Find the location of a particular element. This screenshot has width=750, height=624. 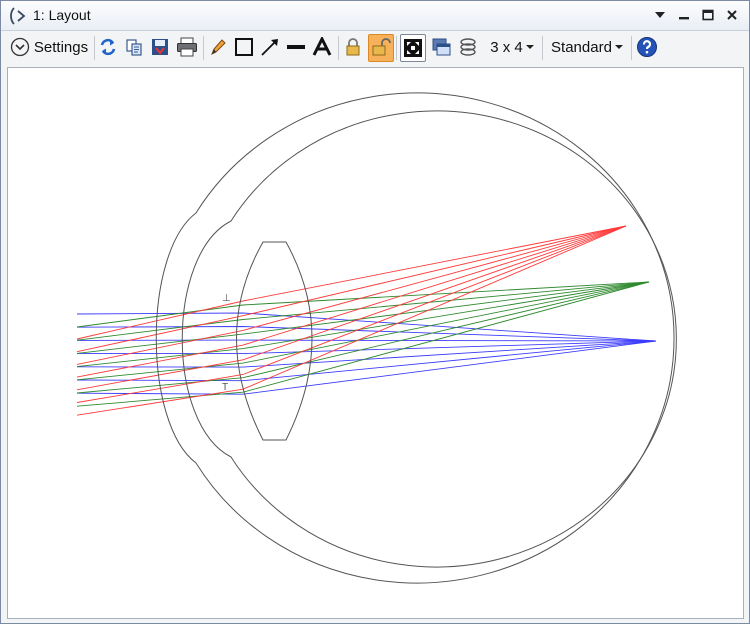

unlock-icon is located at coordinates (381, 47).